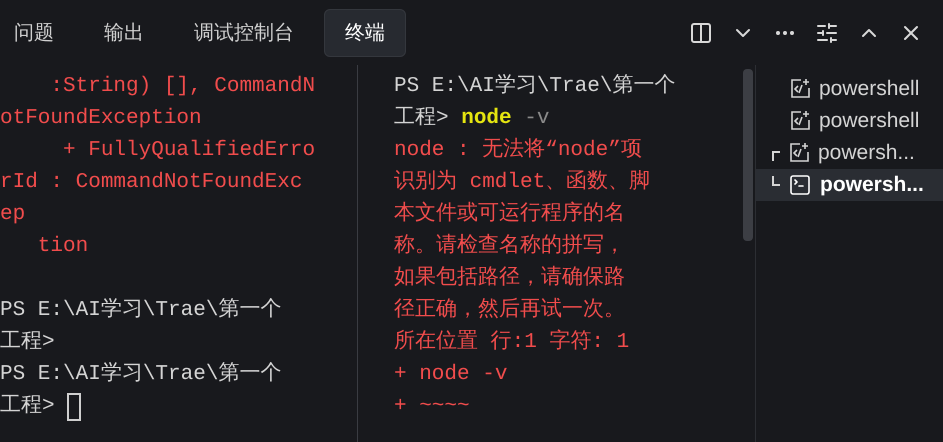 This screenshot has width=943, height=442. Describe the element at coordinates (101, 119) in the screenshot. I see `terminal-text: otFoundException` at that location.